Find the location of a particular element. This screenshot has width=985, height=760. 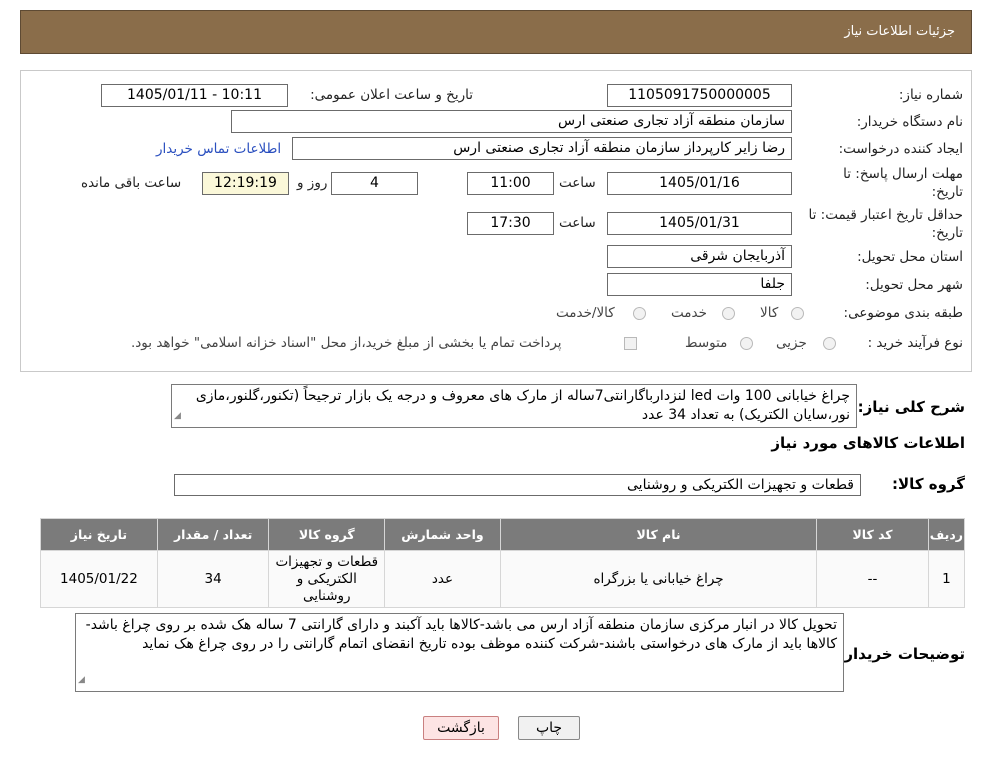

days-label: روز و is located at coordinates (312, 183).